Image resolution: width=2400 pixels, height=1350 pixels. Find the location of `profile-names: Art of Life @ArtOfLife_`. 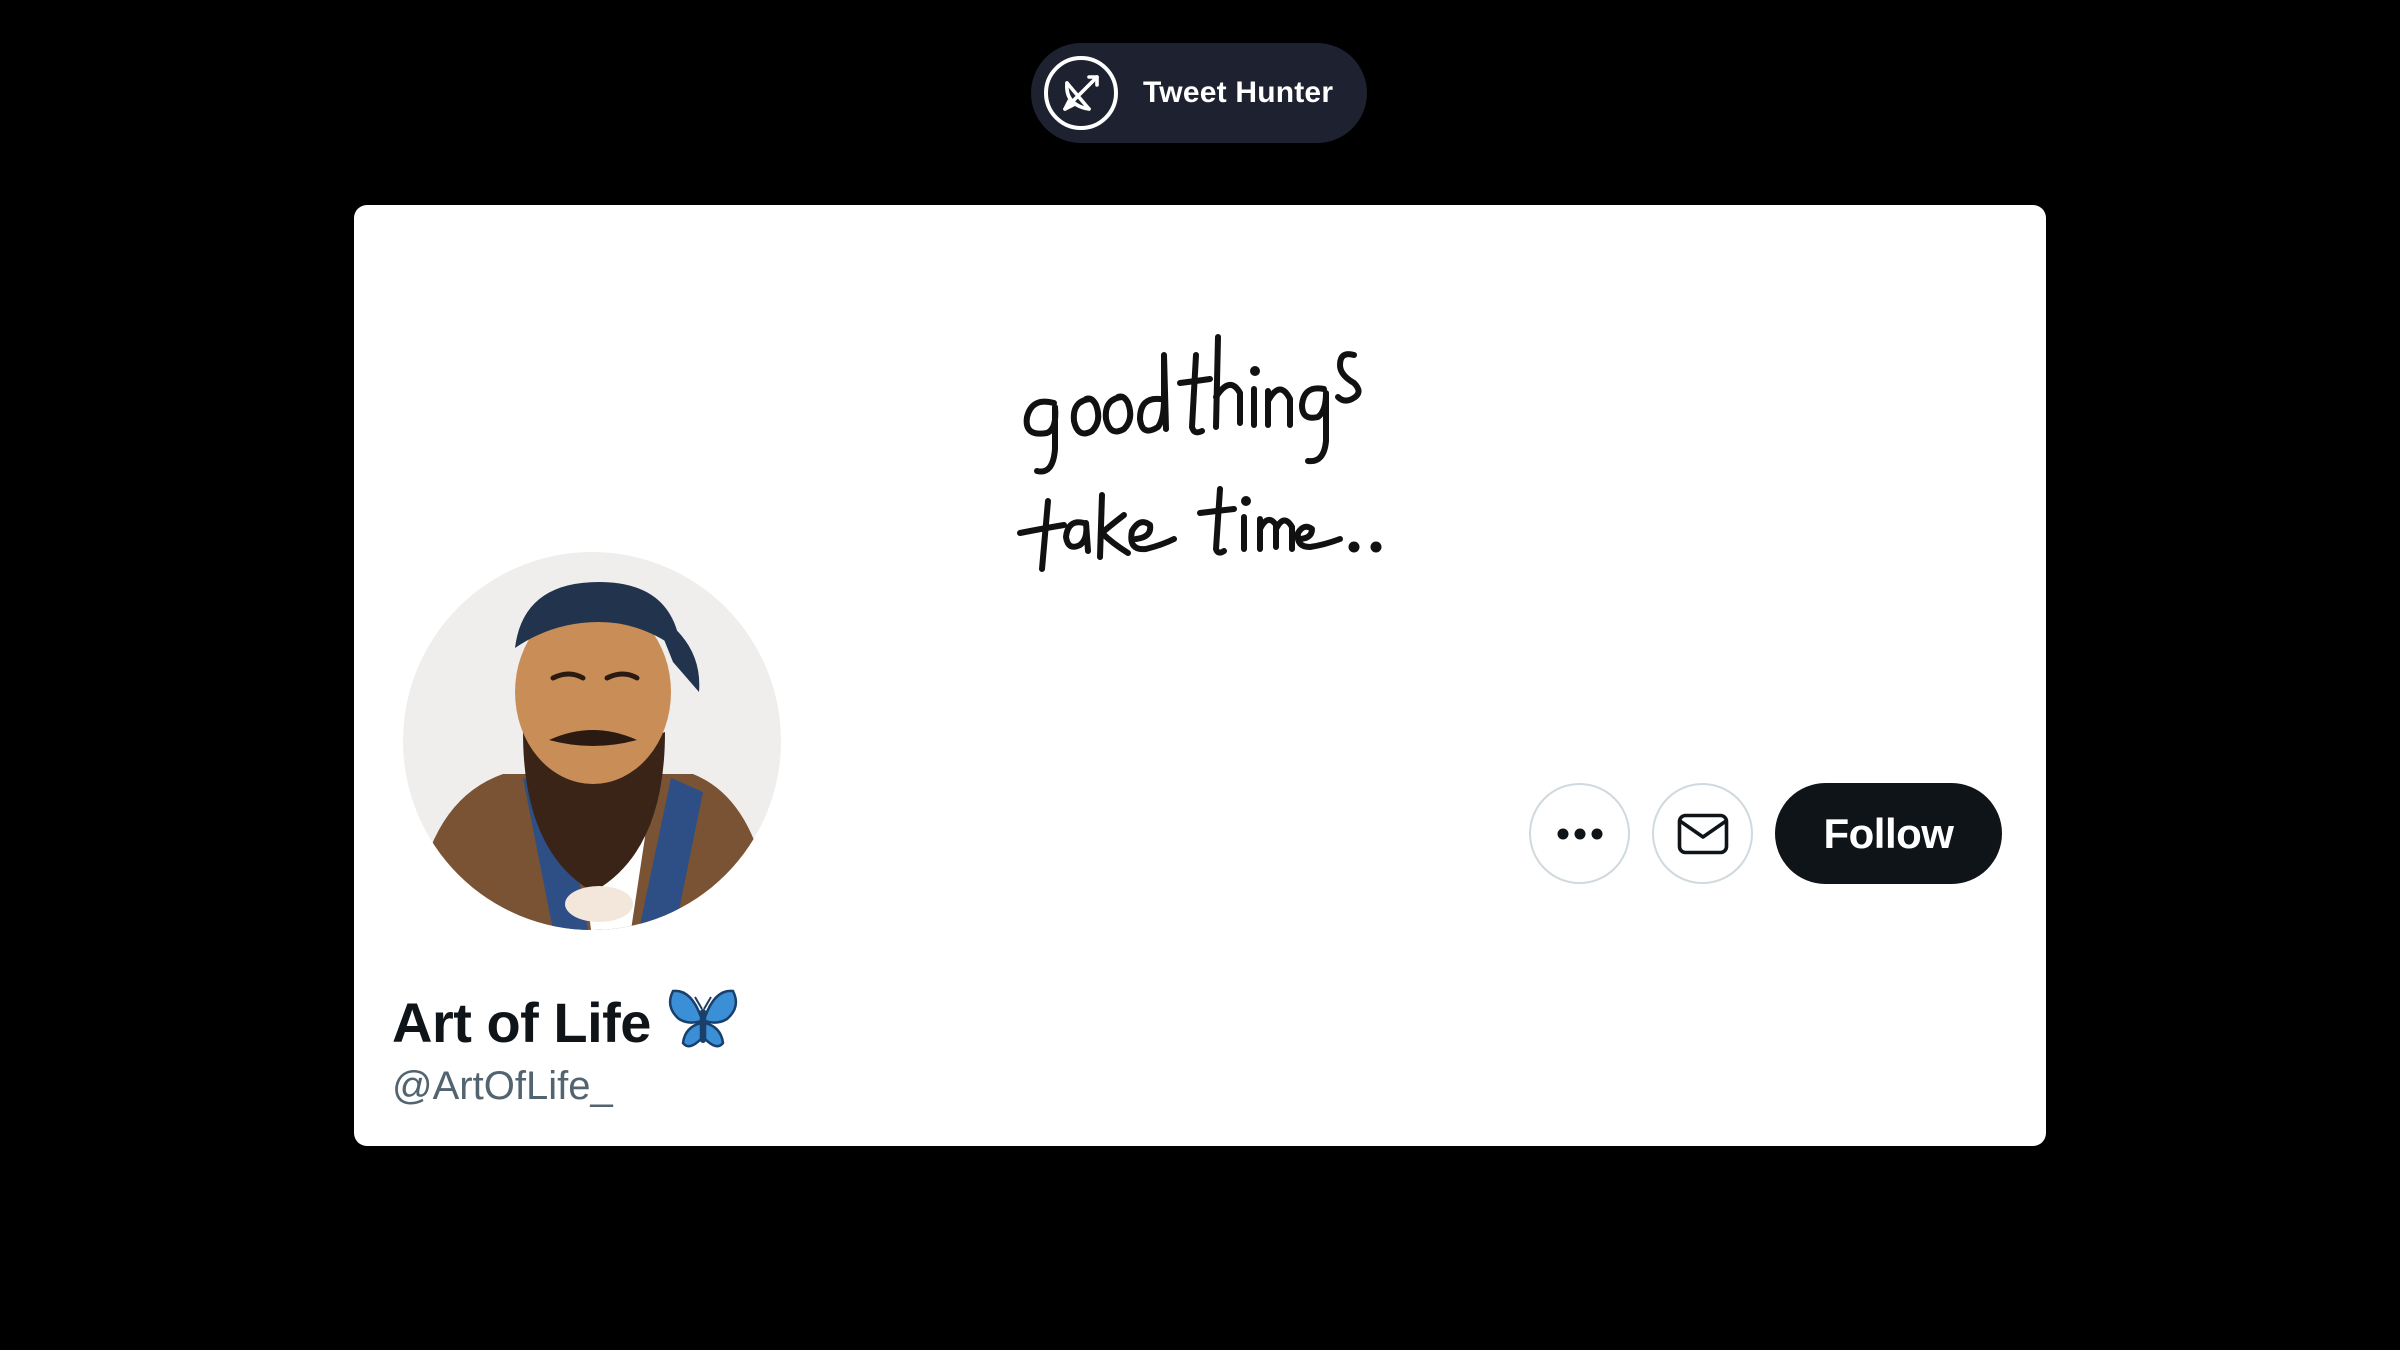

profile-names: Art of Life @ArtOfLife_ is located at coordinates (565, 1048).